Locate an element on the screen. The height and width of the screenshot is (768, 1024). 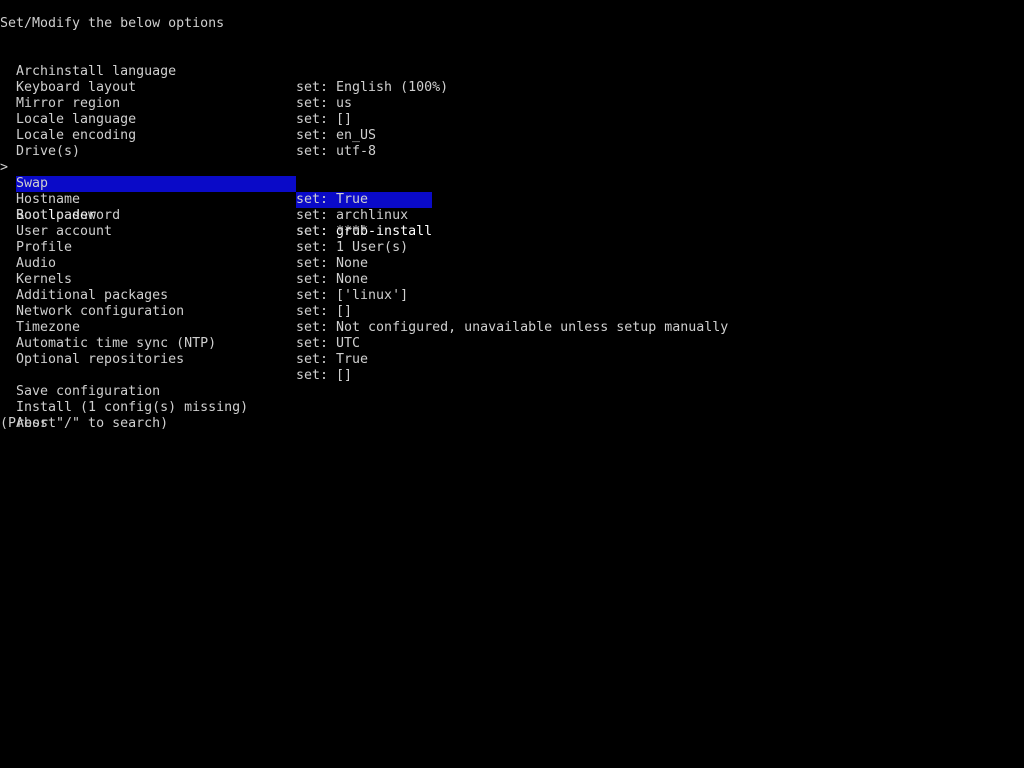
option-locale-encoding: Locale encoding set: utf-8 is located at coordinates (512, 135).